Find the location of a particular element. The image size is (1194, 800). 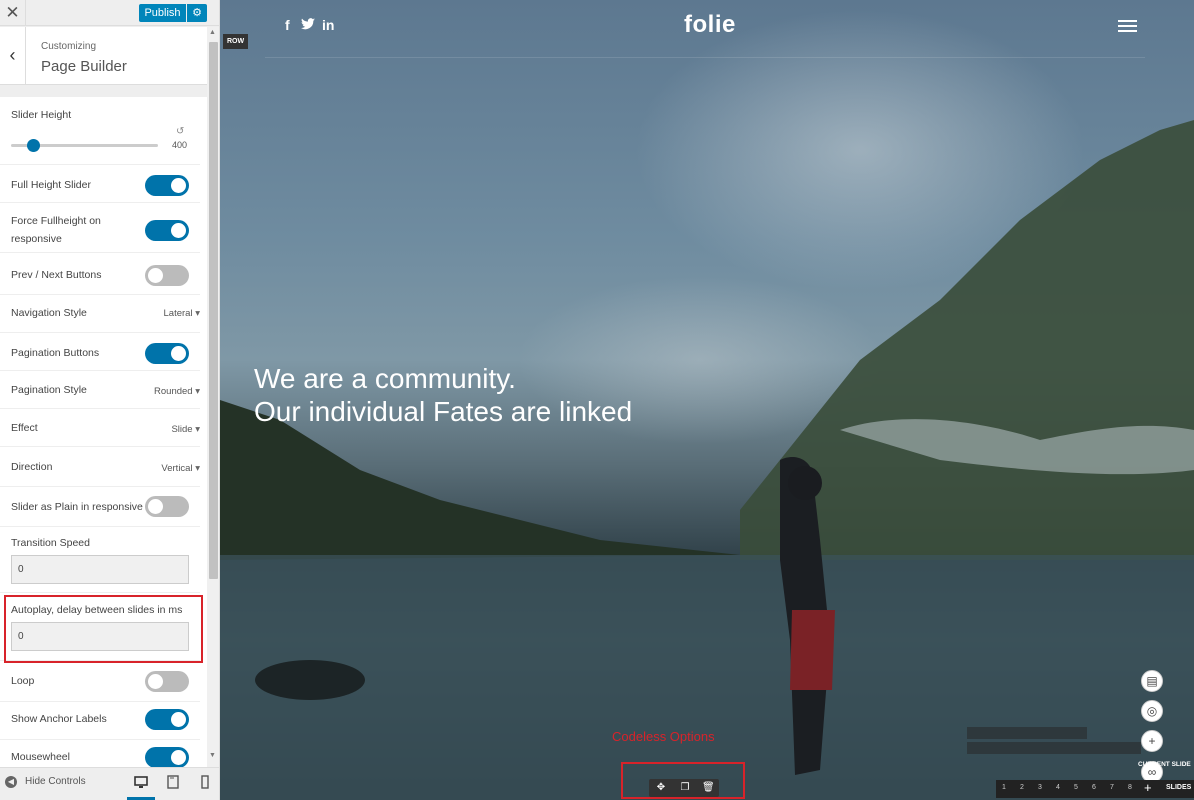

linkedin-icon: in is located at coordinates (328, 25).